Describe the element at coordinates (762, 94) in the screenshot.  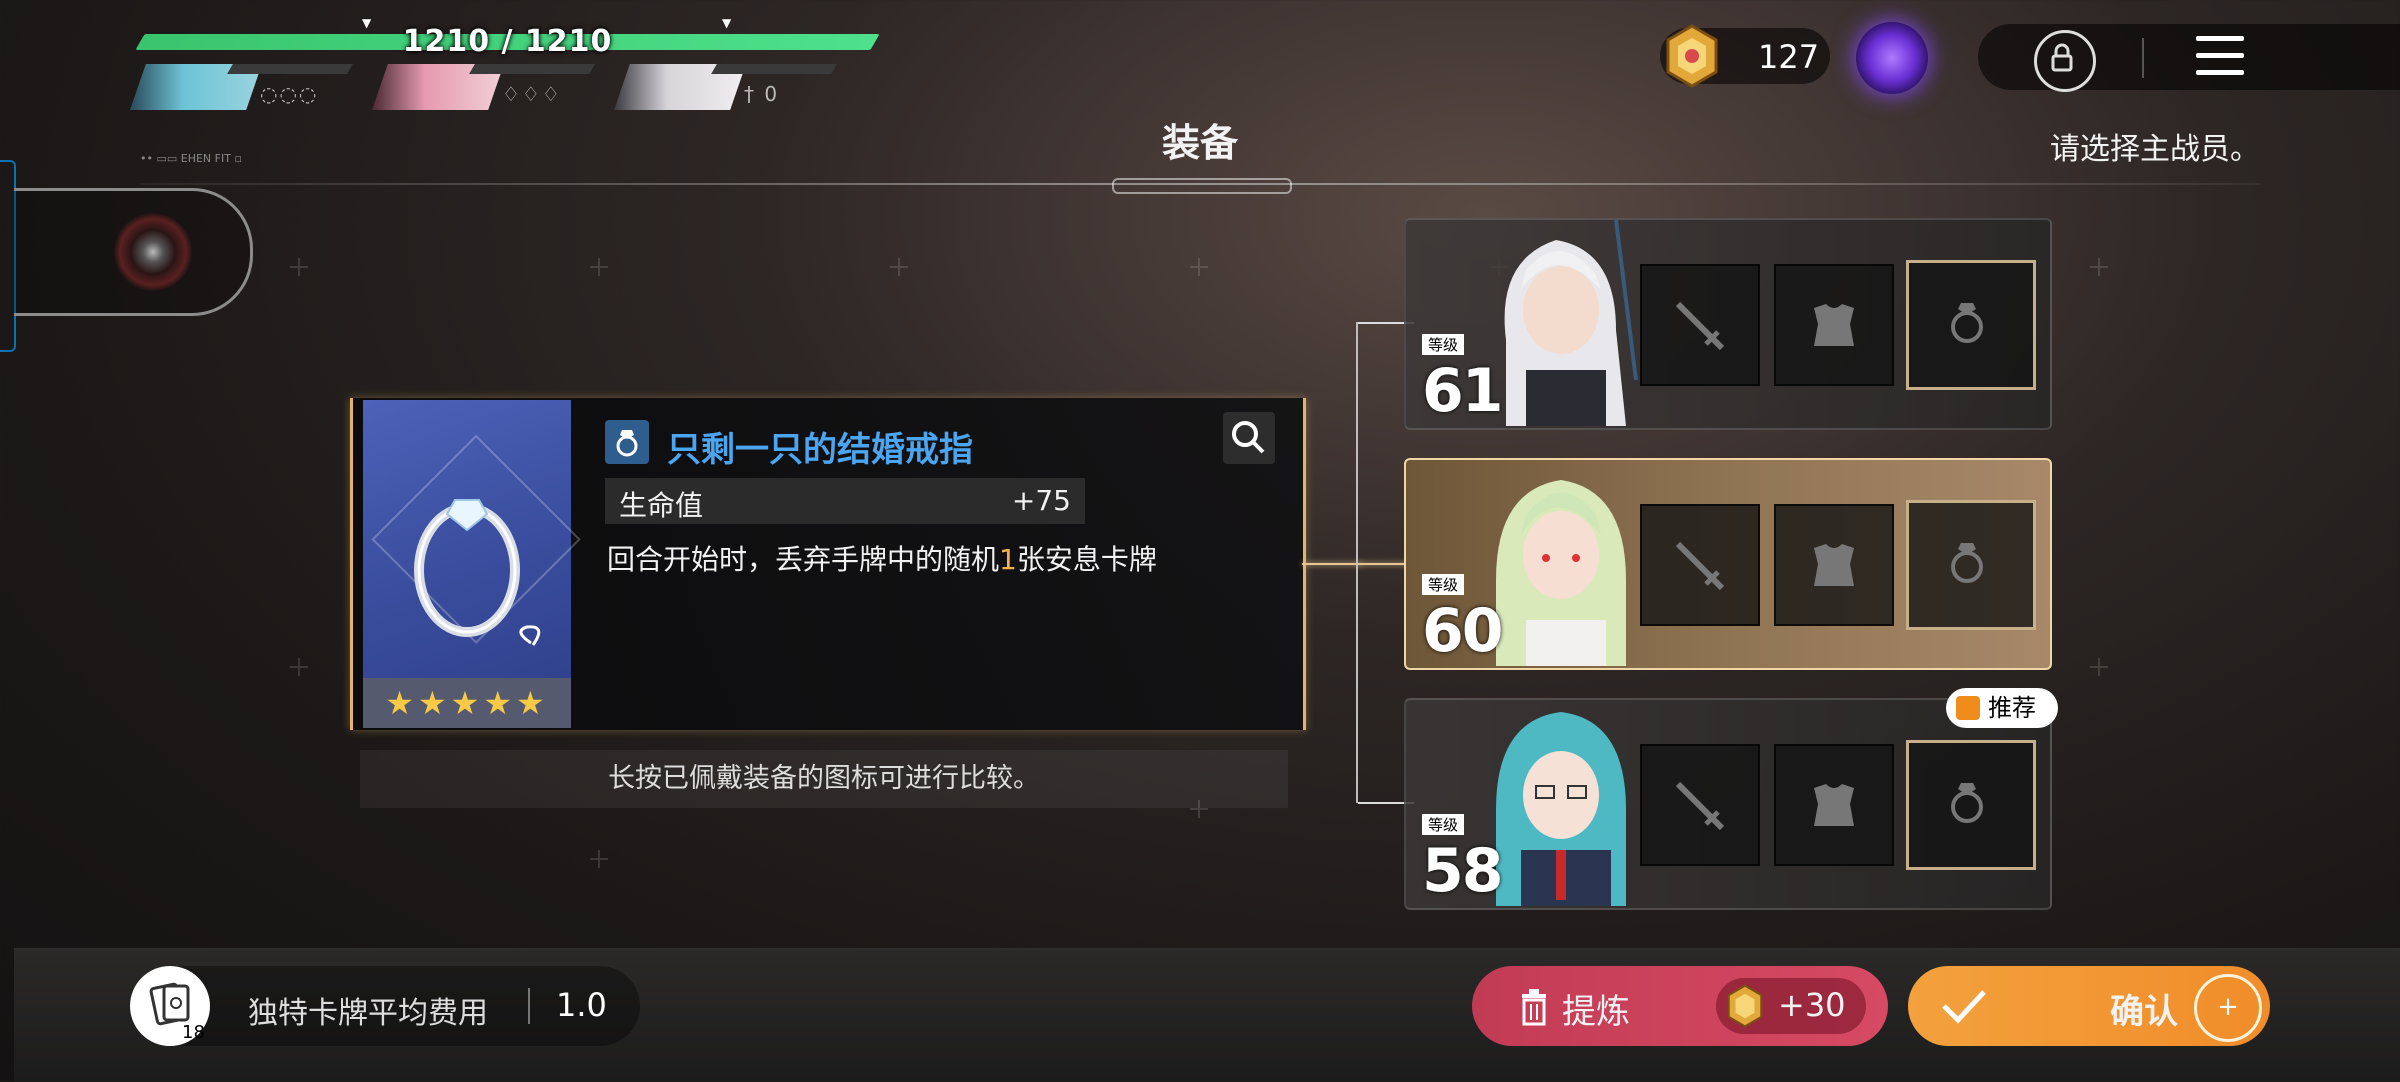
I see `member-status-icons: † 0` at that location.